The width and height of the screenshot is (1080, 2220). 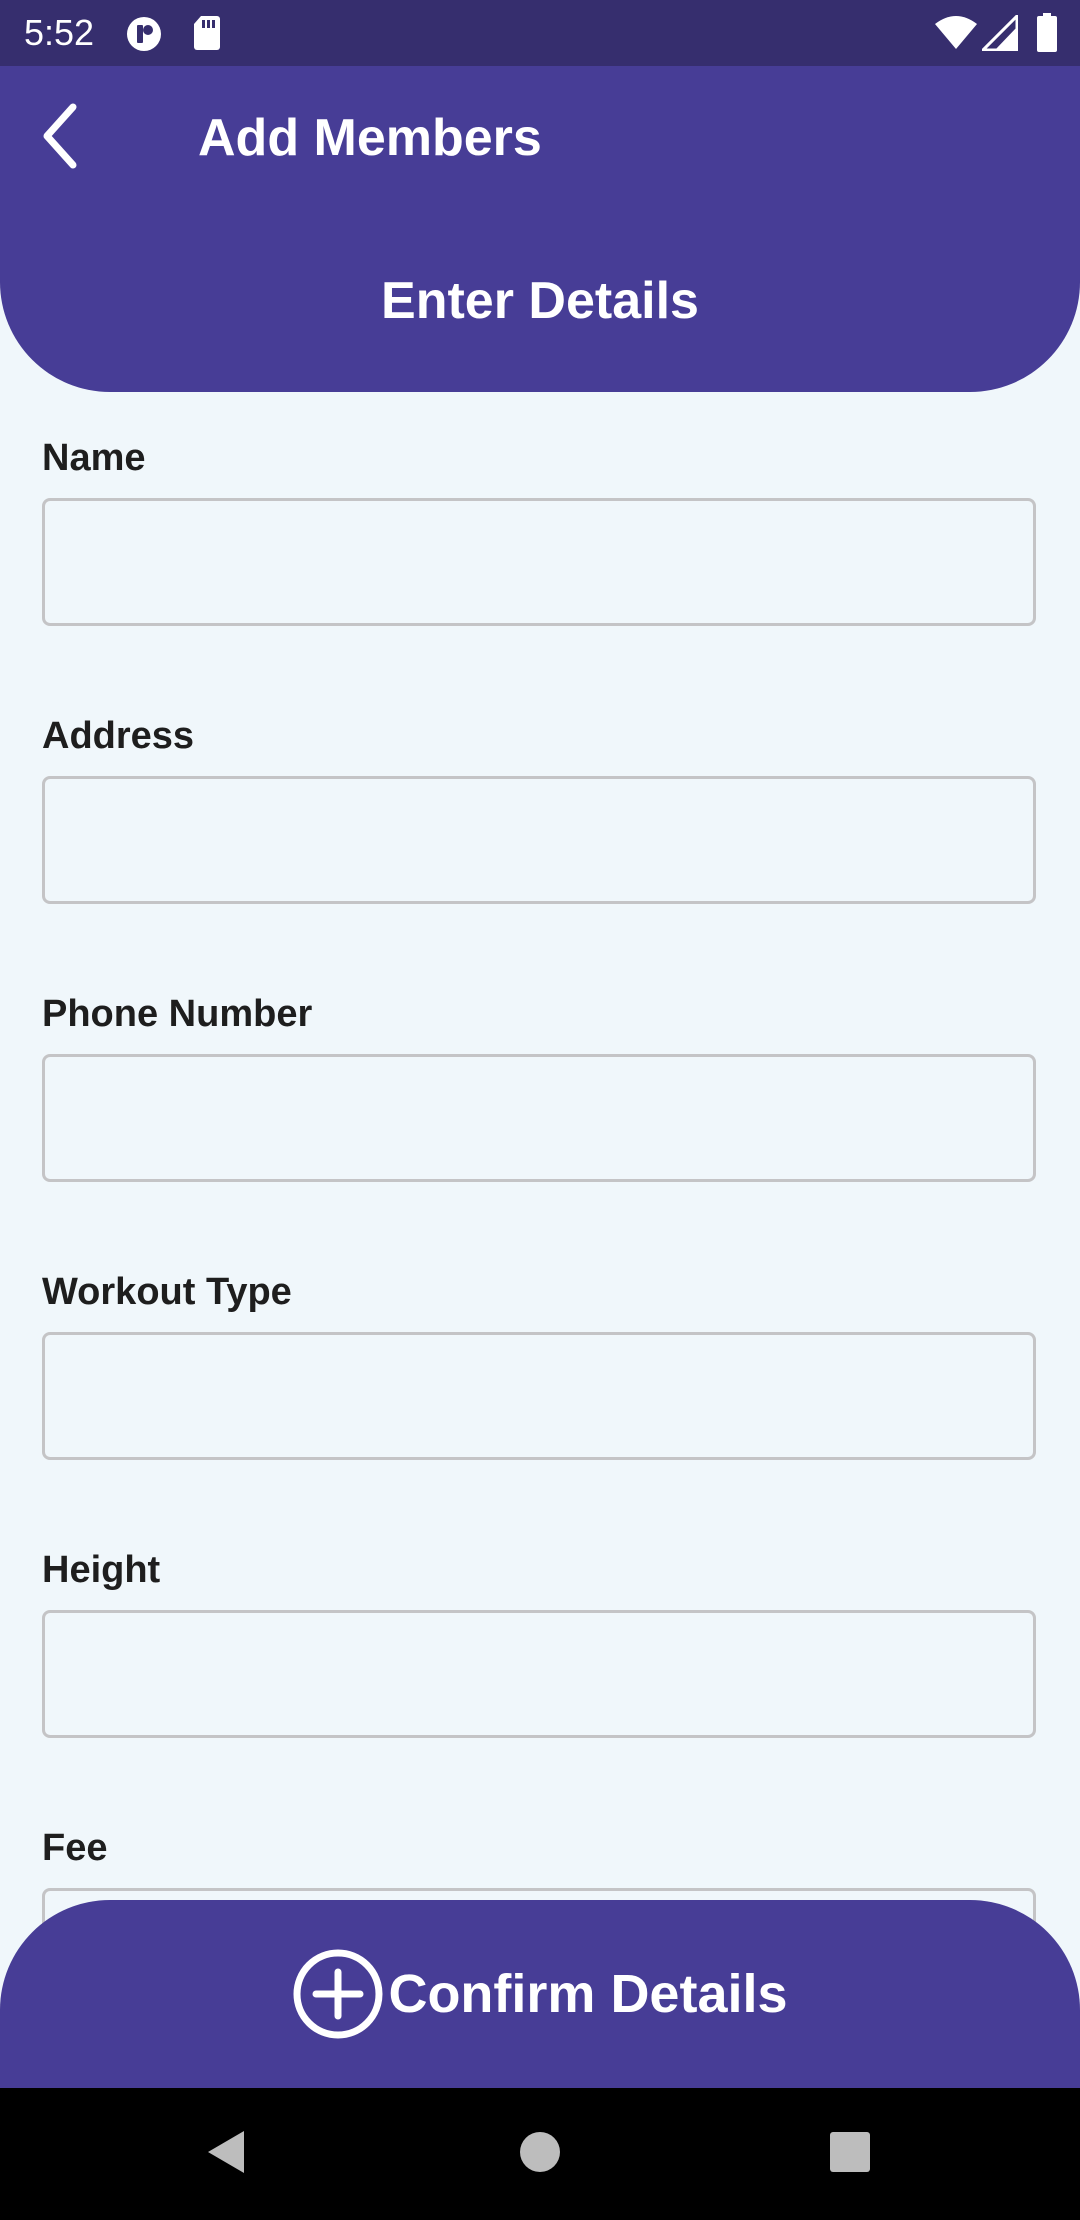 What do you see at coordinates (118, 736) in the screenshot?
I see `address-label: Address` at bounding box center [118, 736].